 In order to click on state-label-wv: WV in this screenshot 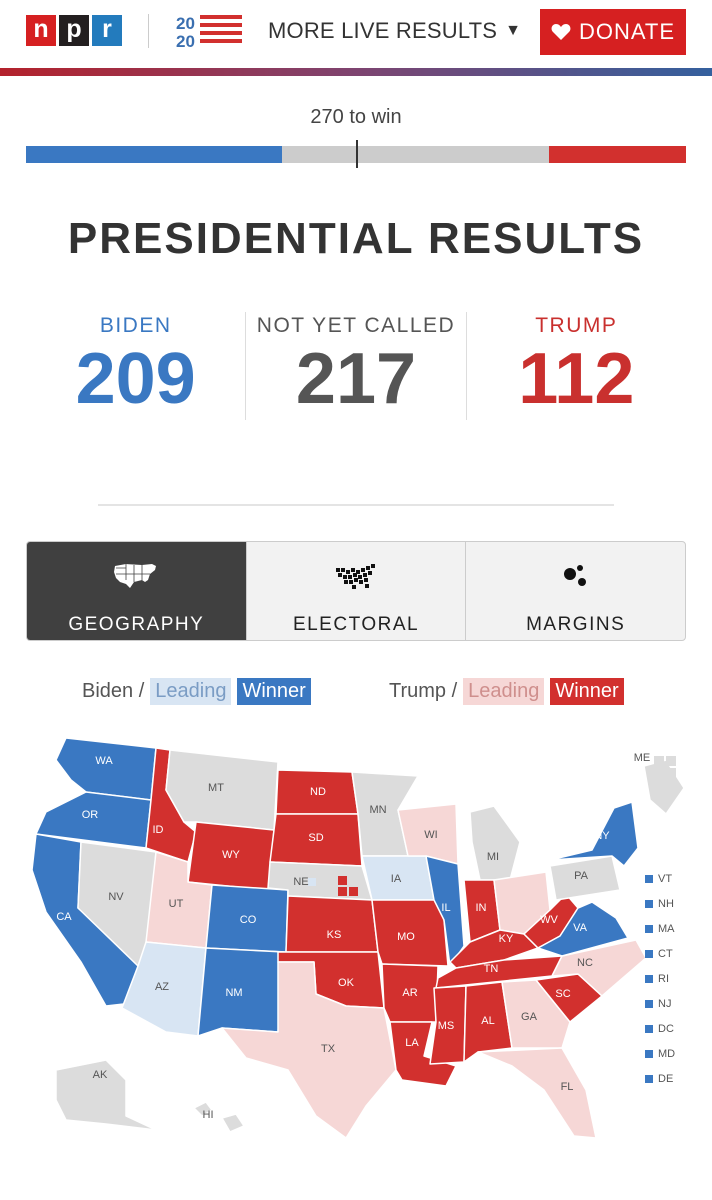, I will do `click(549, 920)`.